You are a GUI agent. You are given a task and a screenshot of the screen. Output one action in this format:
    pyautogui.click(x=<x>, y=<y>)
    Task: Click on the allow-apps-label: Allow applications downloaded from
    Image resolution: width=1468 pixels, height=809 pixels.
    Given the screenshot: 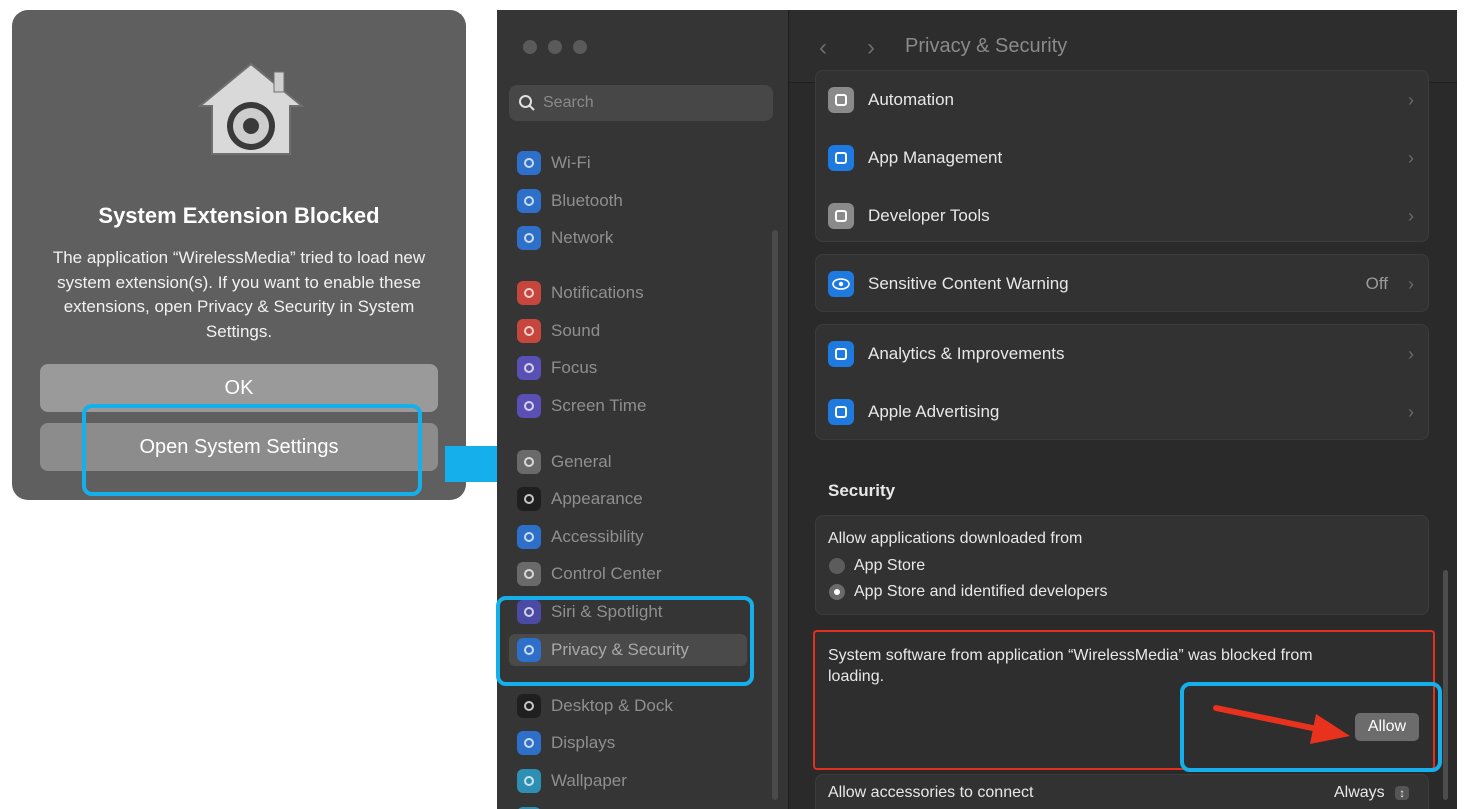 What is the action you would take?
    pyautogui.click(x=955, y=538)
    